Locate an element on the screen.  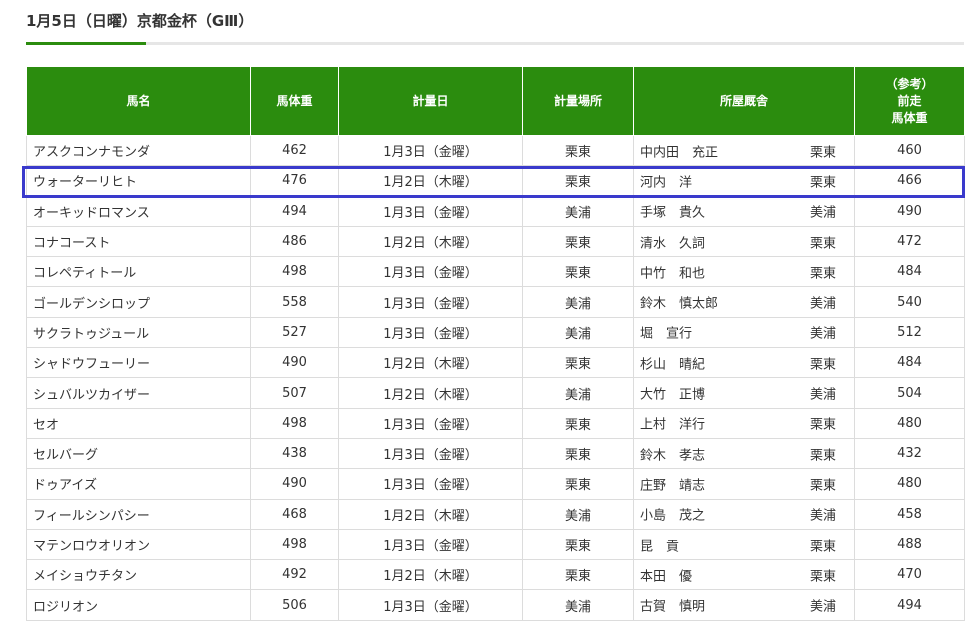
weight-cell: 486 is located at coordinates (294, 241).